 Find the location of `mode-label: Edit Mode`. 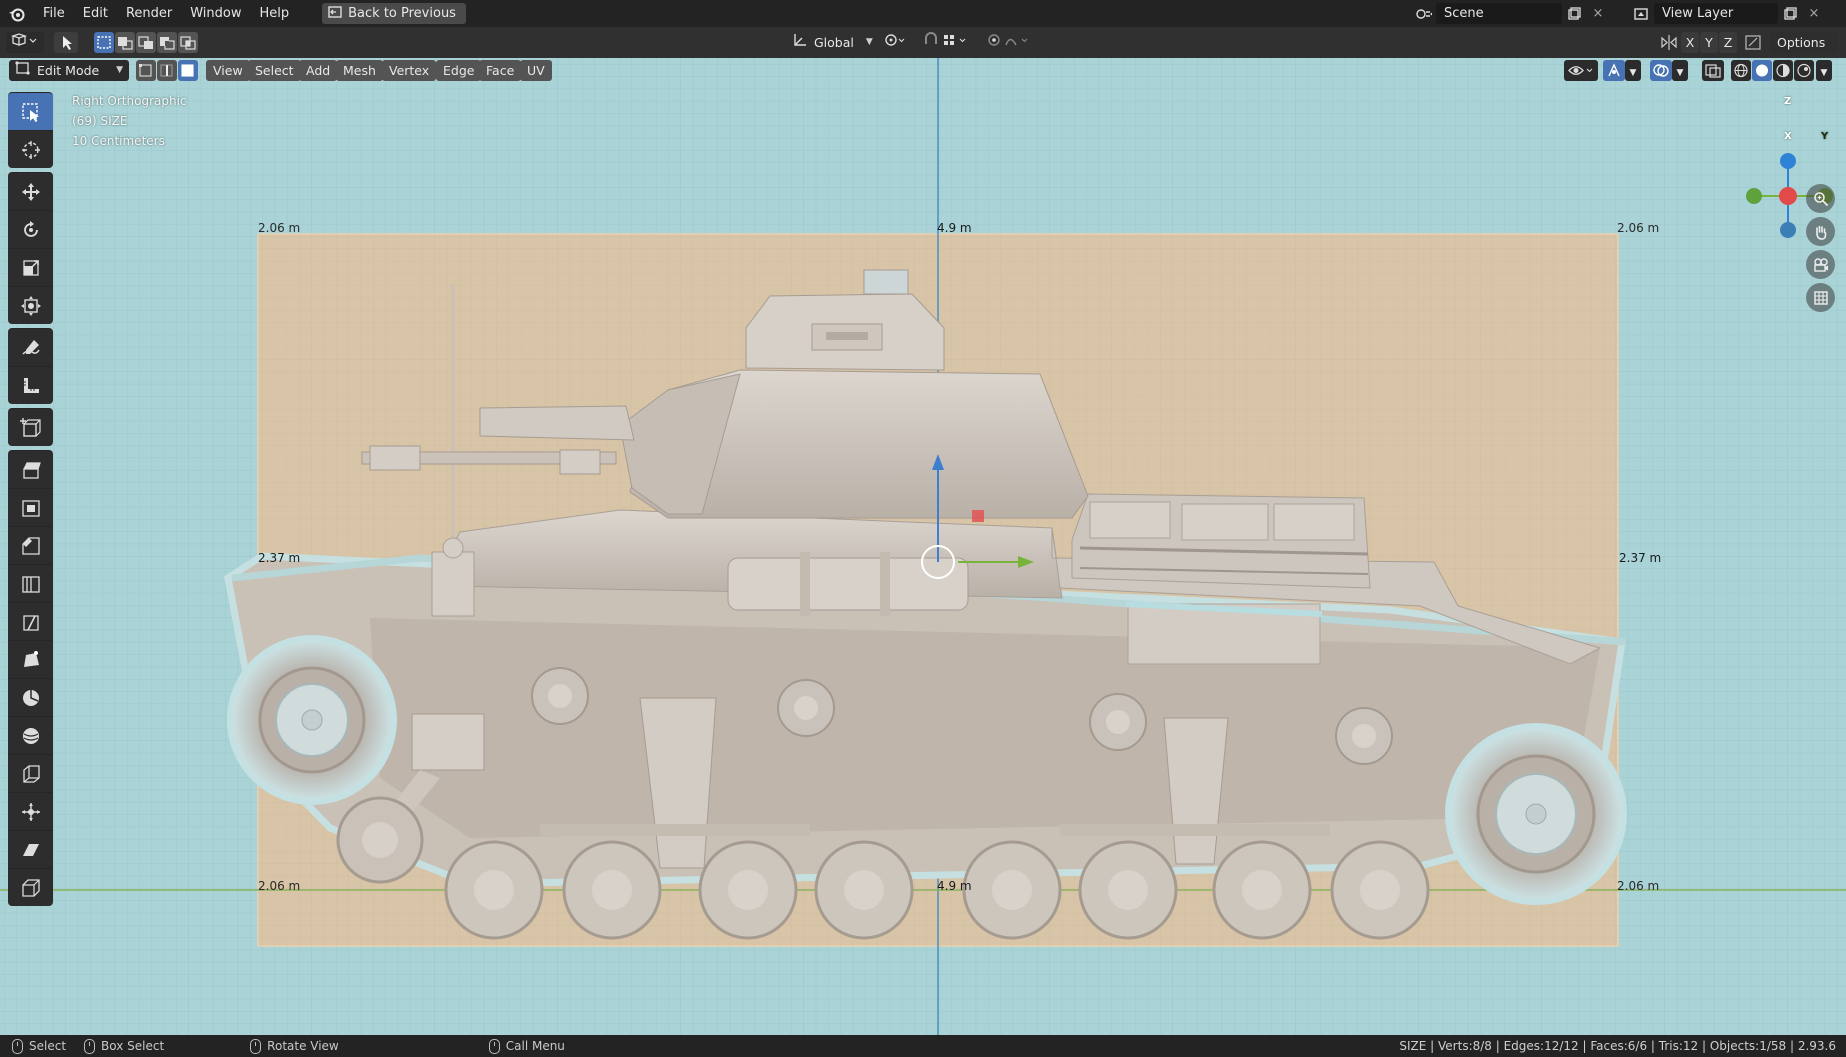

mode-label: Edit Mode is located at coordinates (68, 70).